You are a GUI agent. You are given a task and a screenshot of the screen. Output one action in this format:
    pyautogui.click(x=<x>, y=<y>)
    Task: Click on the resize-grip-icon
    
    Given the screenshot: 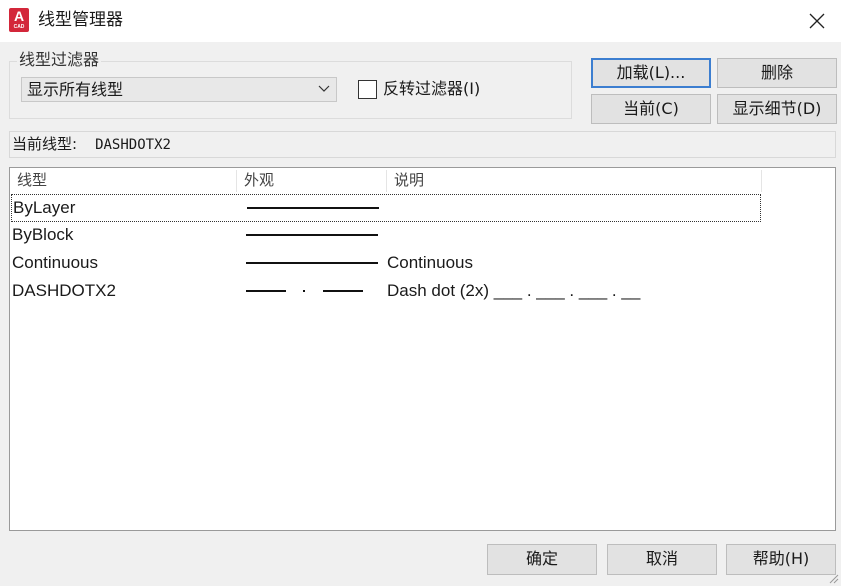 What is the action you would take?
    pyautogui.click(x=833, y=578)
    